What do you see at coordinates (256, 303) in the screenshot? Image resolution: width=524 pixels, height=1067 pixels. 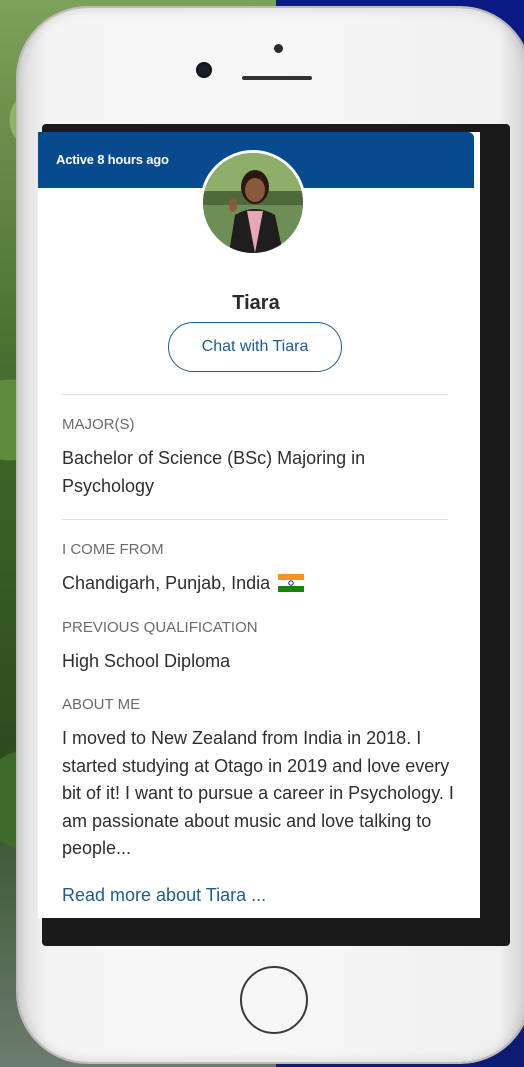 I see `profile-name: Tiara` at bounding box center [256, 303].